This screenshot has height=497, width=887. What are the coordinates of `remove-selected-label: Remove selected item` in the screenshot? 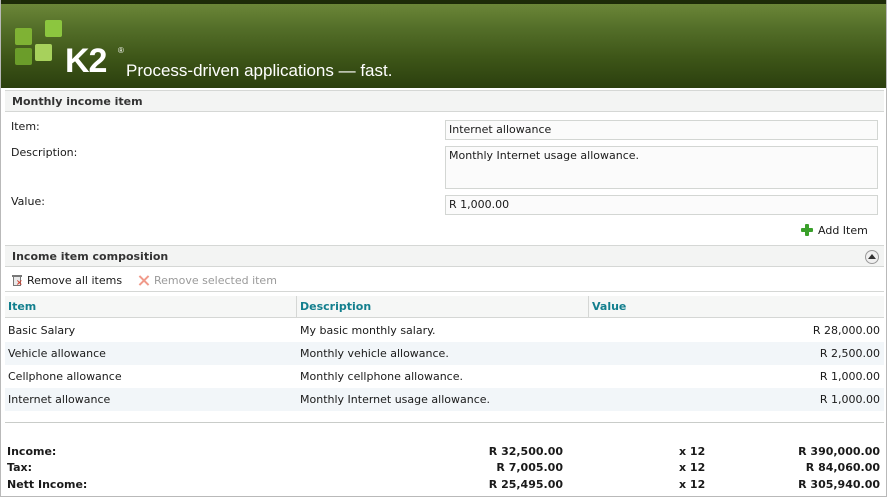 It's located at (215, 280).